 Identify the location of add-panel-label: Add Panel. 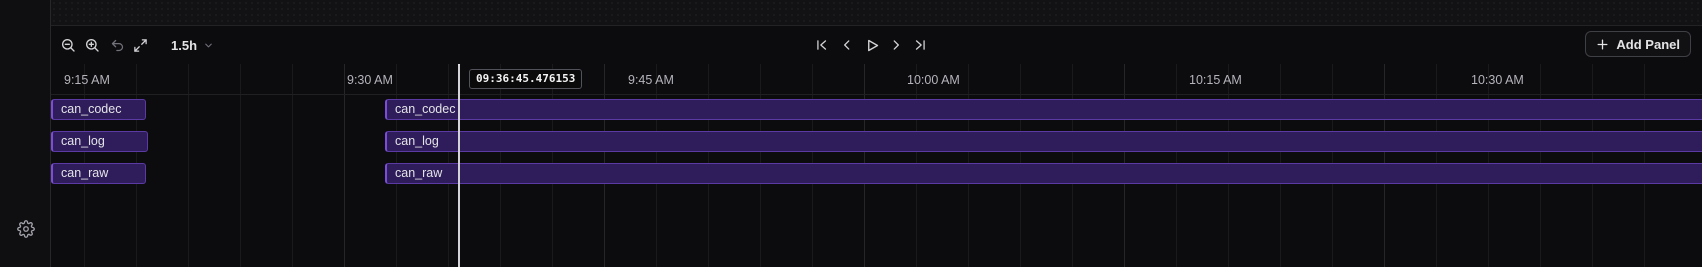
(1648, 44).